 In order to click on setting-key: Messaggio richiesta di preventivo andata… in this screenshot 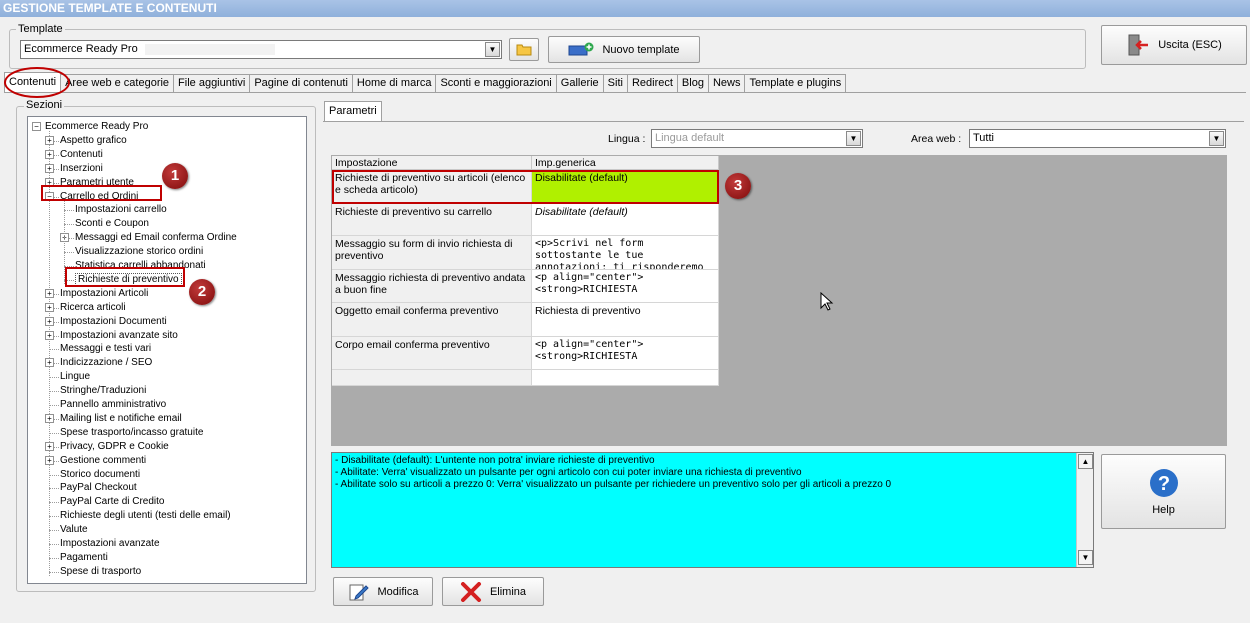, I will do `click(432, 286)`.